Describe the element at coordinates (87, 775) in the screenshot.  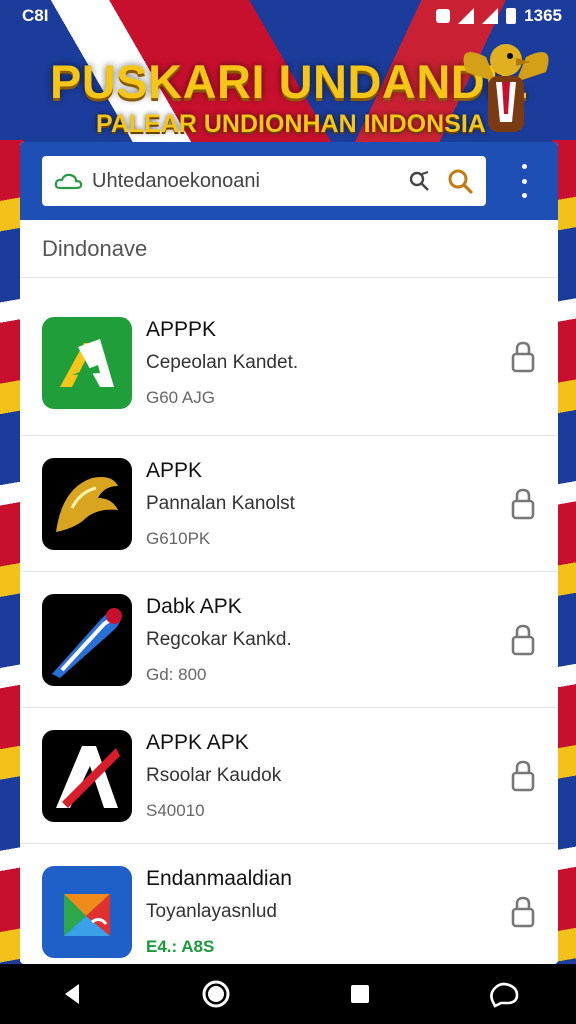
I see `red-arrow-icon` at that location.